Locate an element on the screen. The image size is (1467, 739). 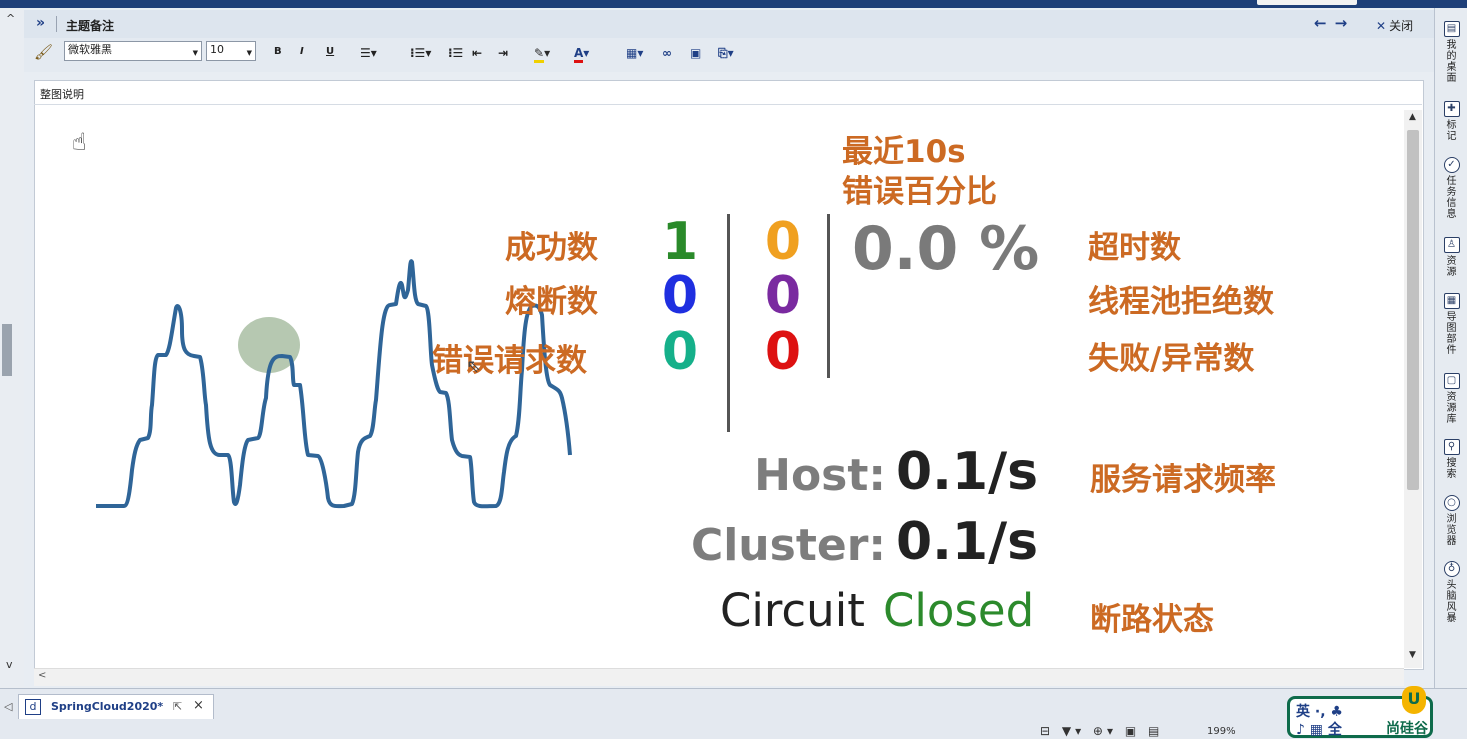
left-scrollbar: ^ v is located at coordinates (12, 348).